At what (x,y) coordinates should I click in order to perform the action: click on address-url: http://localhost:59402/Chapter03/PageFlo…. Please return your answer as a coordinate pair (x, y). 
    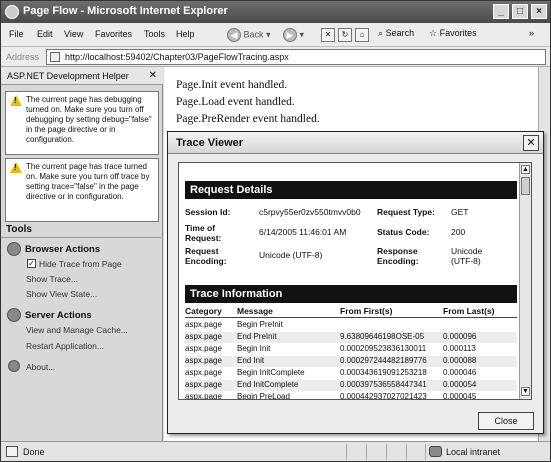
    Looking at the image, I should click on (177, 57).